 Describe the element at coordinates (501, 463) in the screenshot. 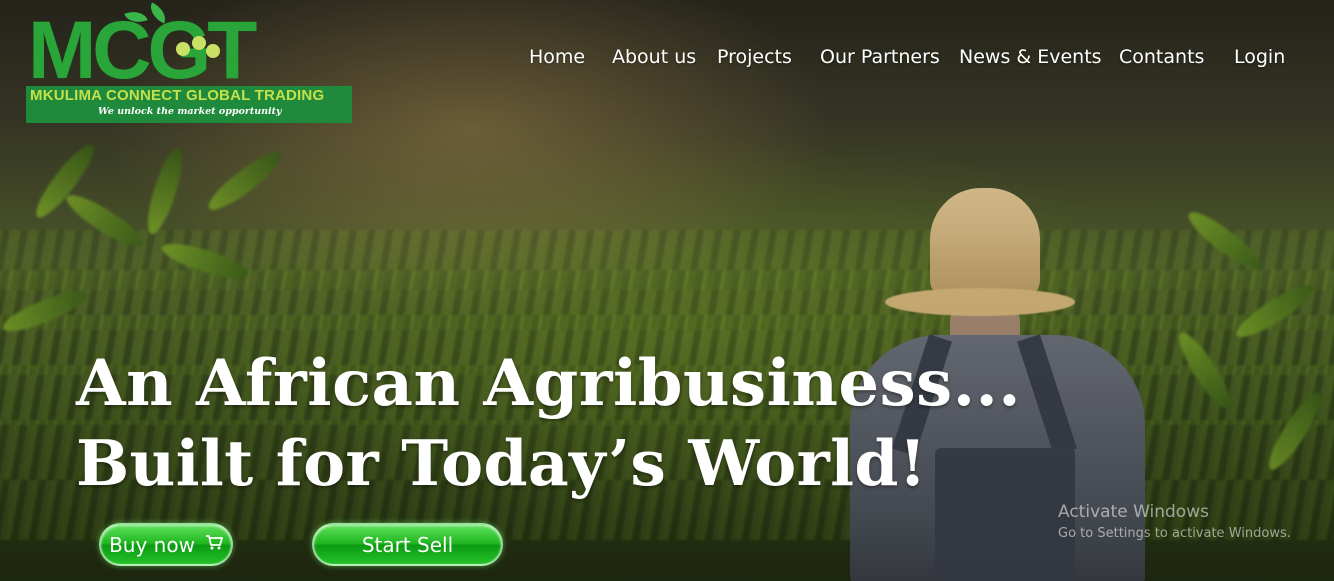

I see `hero-headline-line2: Built for Today’s World!` at that location.